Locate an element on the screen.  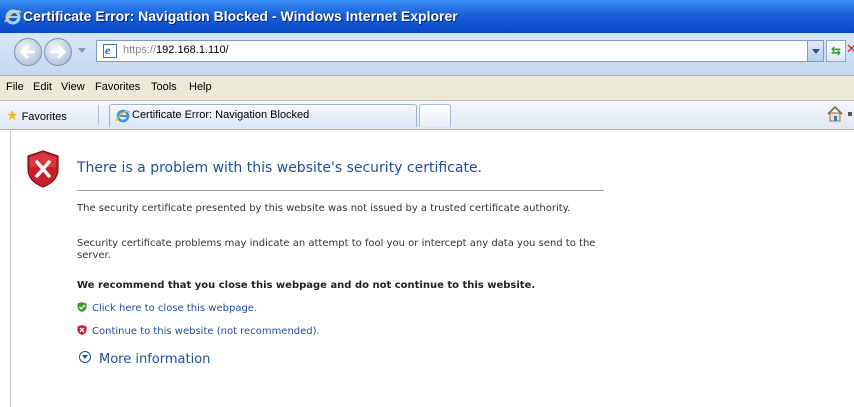
favorites-label: Favorites is located at coordinates (44, 117).